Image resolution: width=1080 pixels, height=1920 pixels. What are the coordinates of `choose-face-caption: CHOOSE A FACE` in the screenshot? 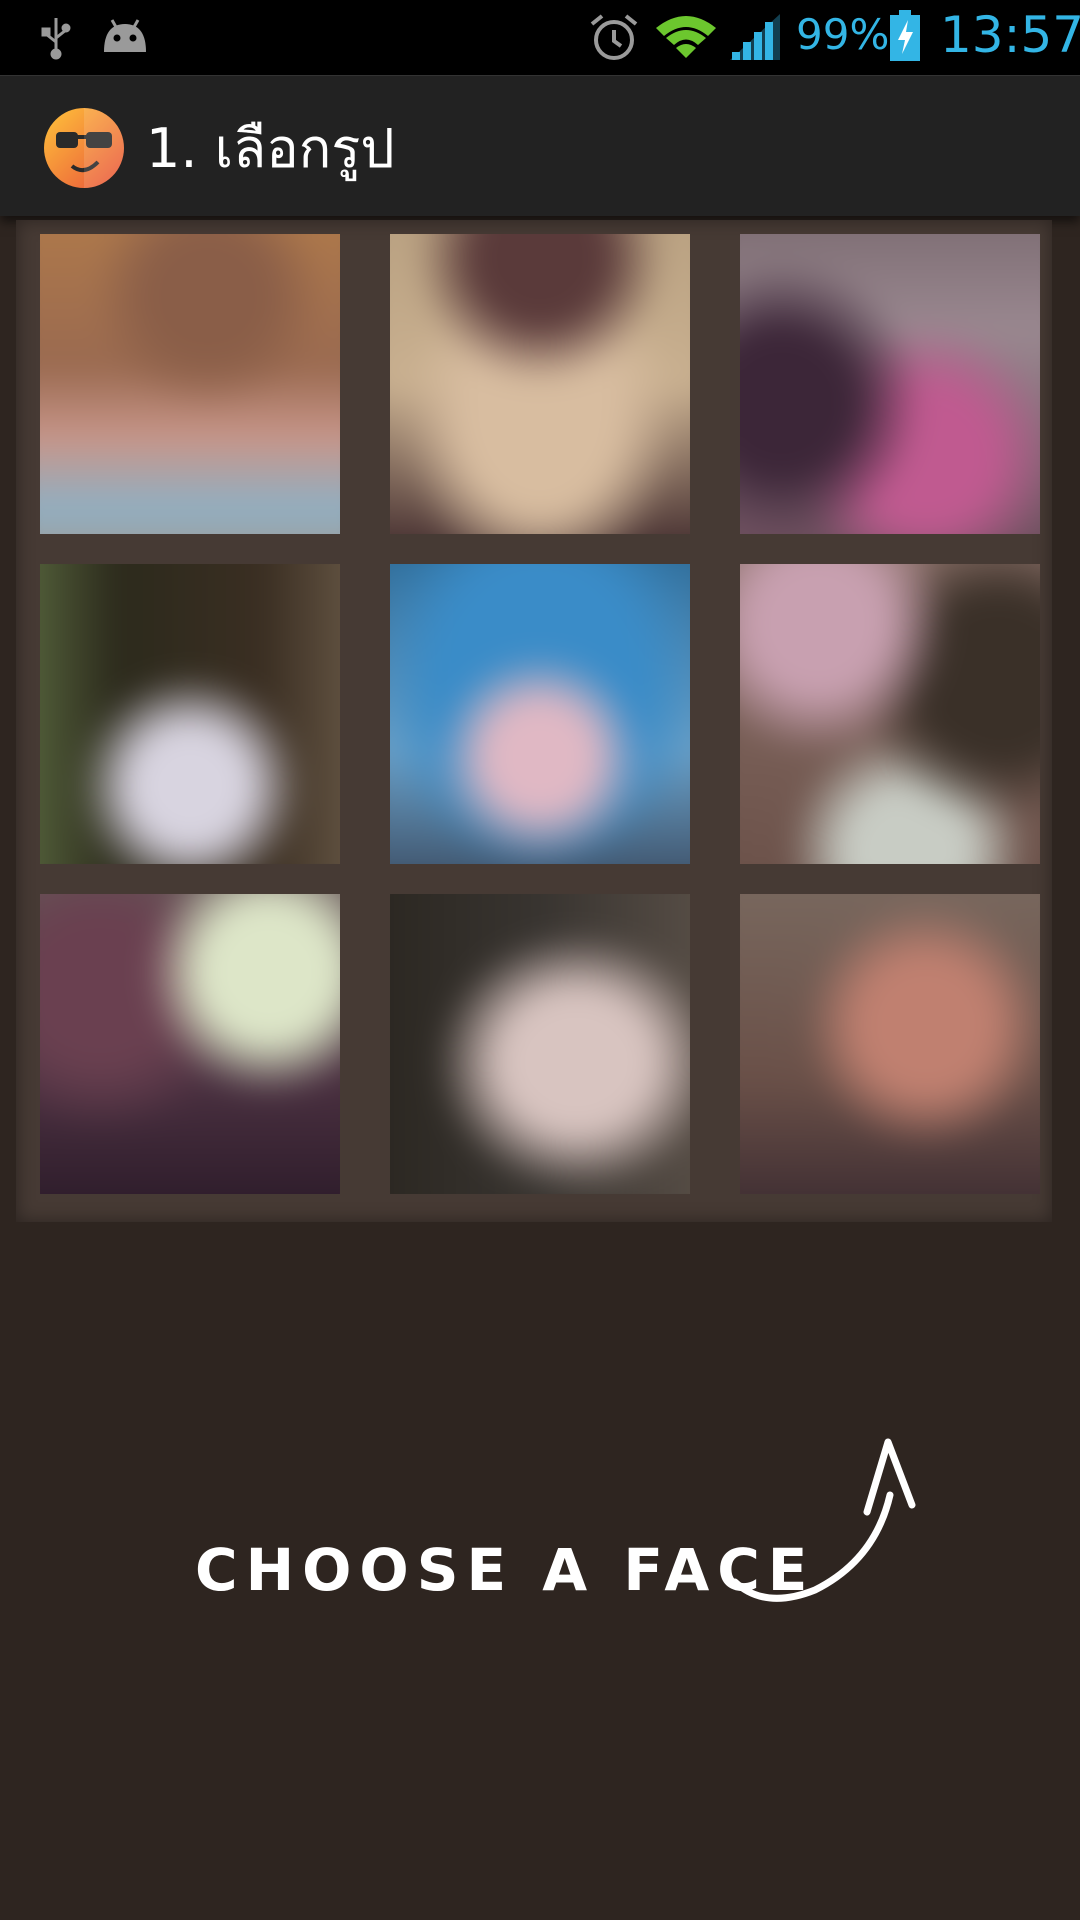 It's located at (505, 1570).